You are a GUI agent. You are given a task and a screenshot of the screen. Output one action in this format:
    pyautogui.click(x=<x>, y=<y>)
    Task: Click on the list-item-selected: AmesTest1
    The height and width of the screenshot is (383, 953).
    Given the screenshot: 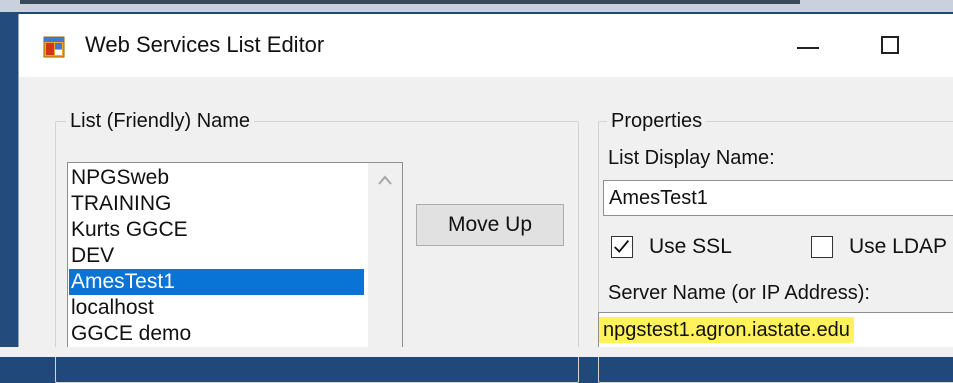 What is the action you would take?
    pyautogui.click(x=216, y=282)
    